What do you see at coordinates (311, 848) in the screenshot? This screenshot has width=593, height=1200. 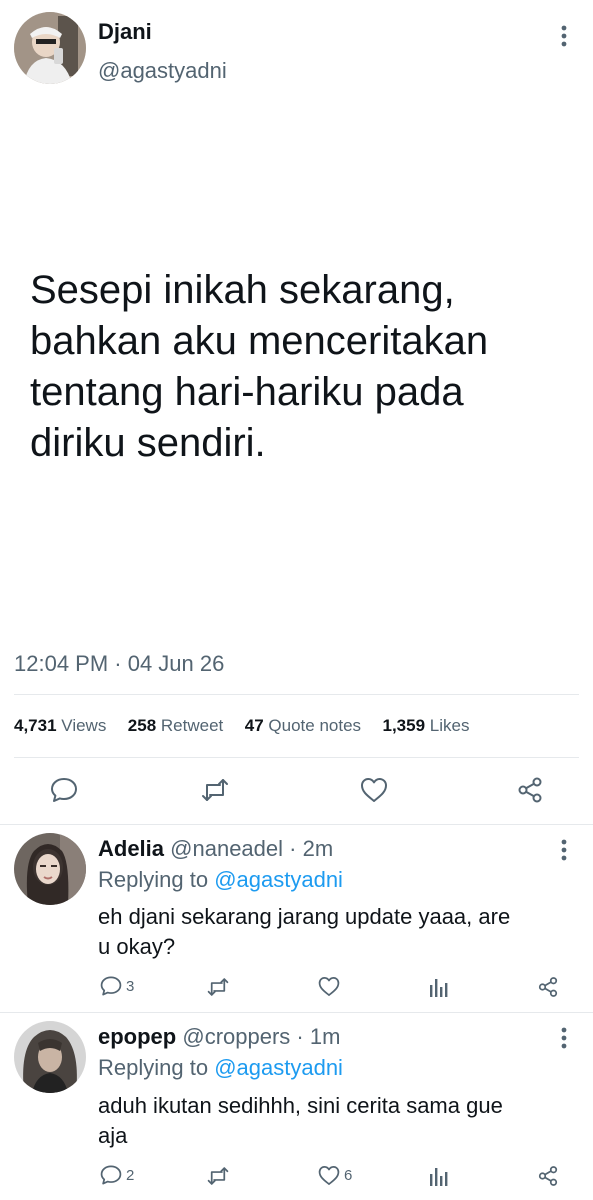 I see `reply-time: · 2m` at bounding box center [311, 848].